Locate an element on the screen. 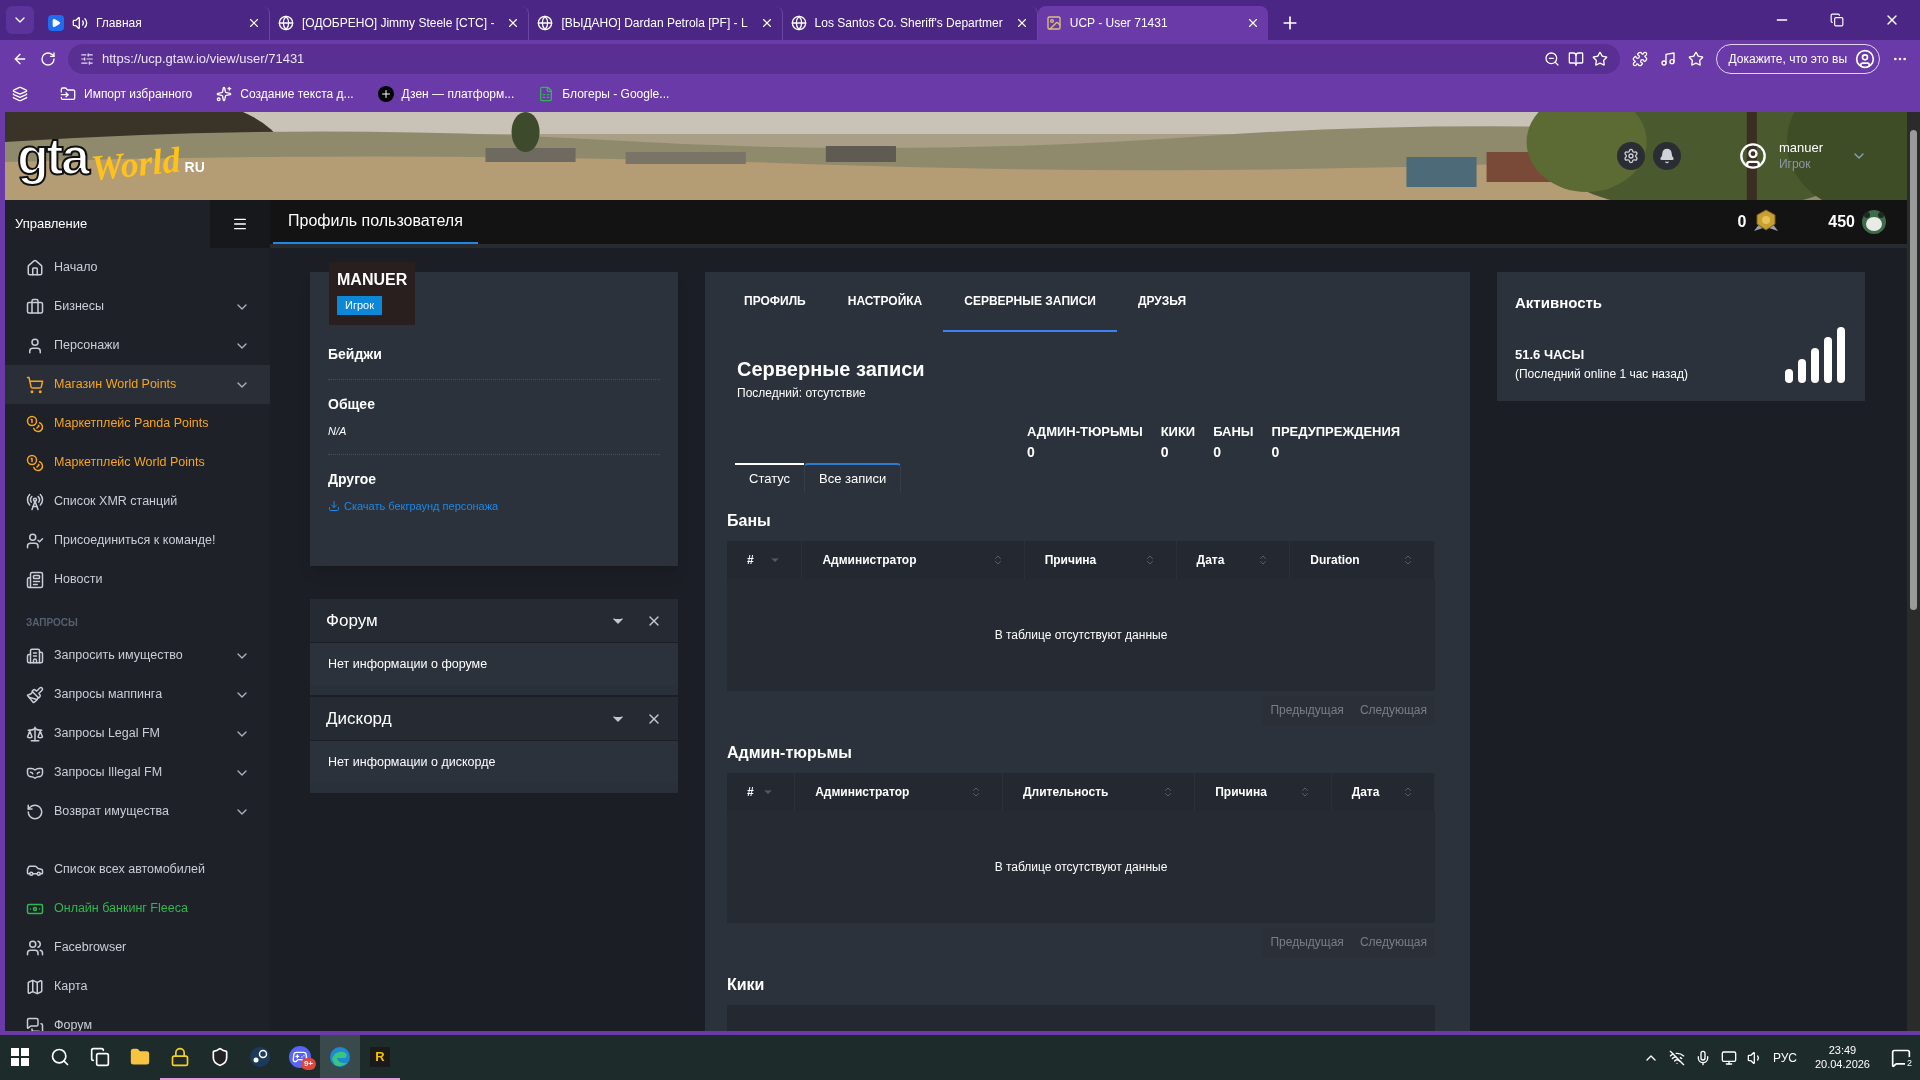 This screenshot has width=1920, height=1080. widget-title: Дискорд is located at coordinates (359, 718).